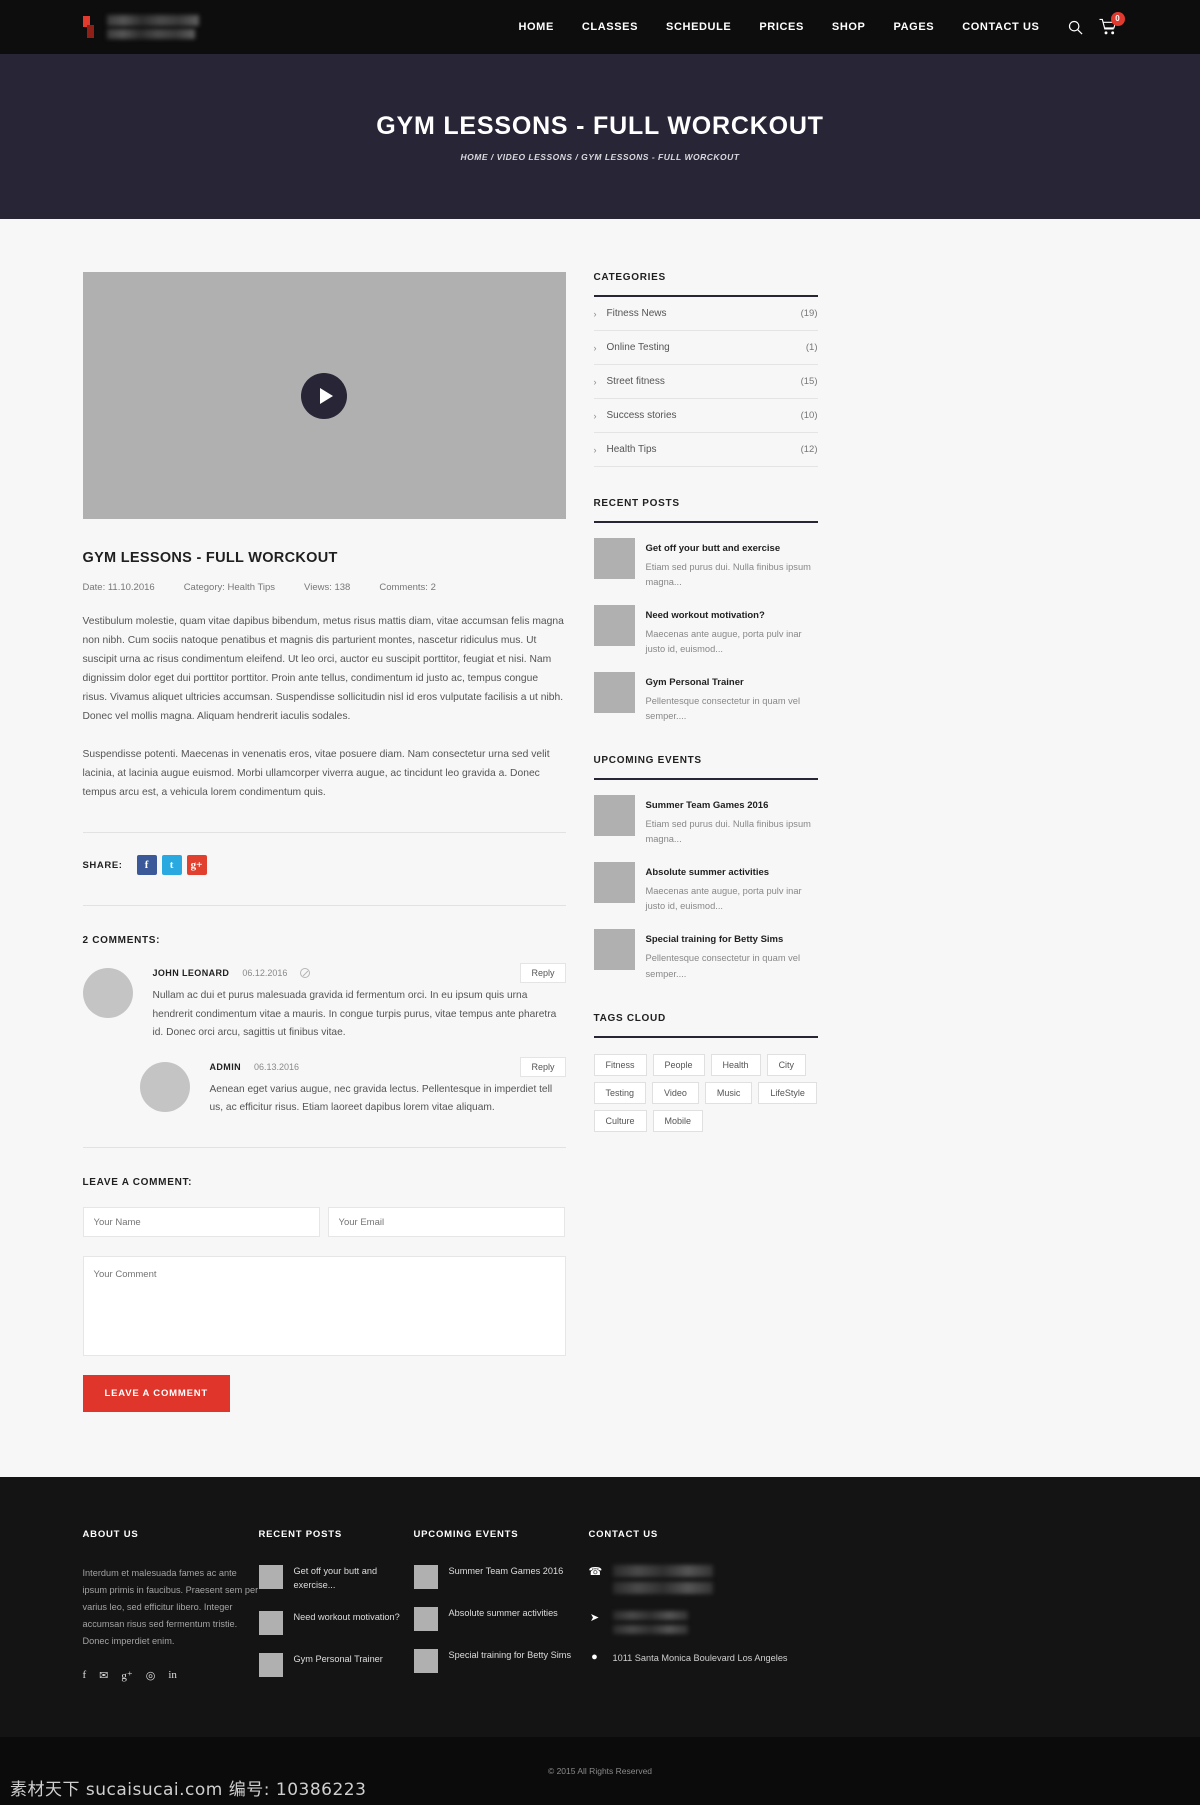  Describe the element at coordinates (705, 1025) in the screenshot. I see `widget-title: TAGS CLOUD` at that location.